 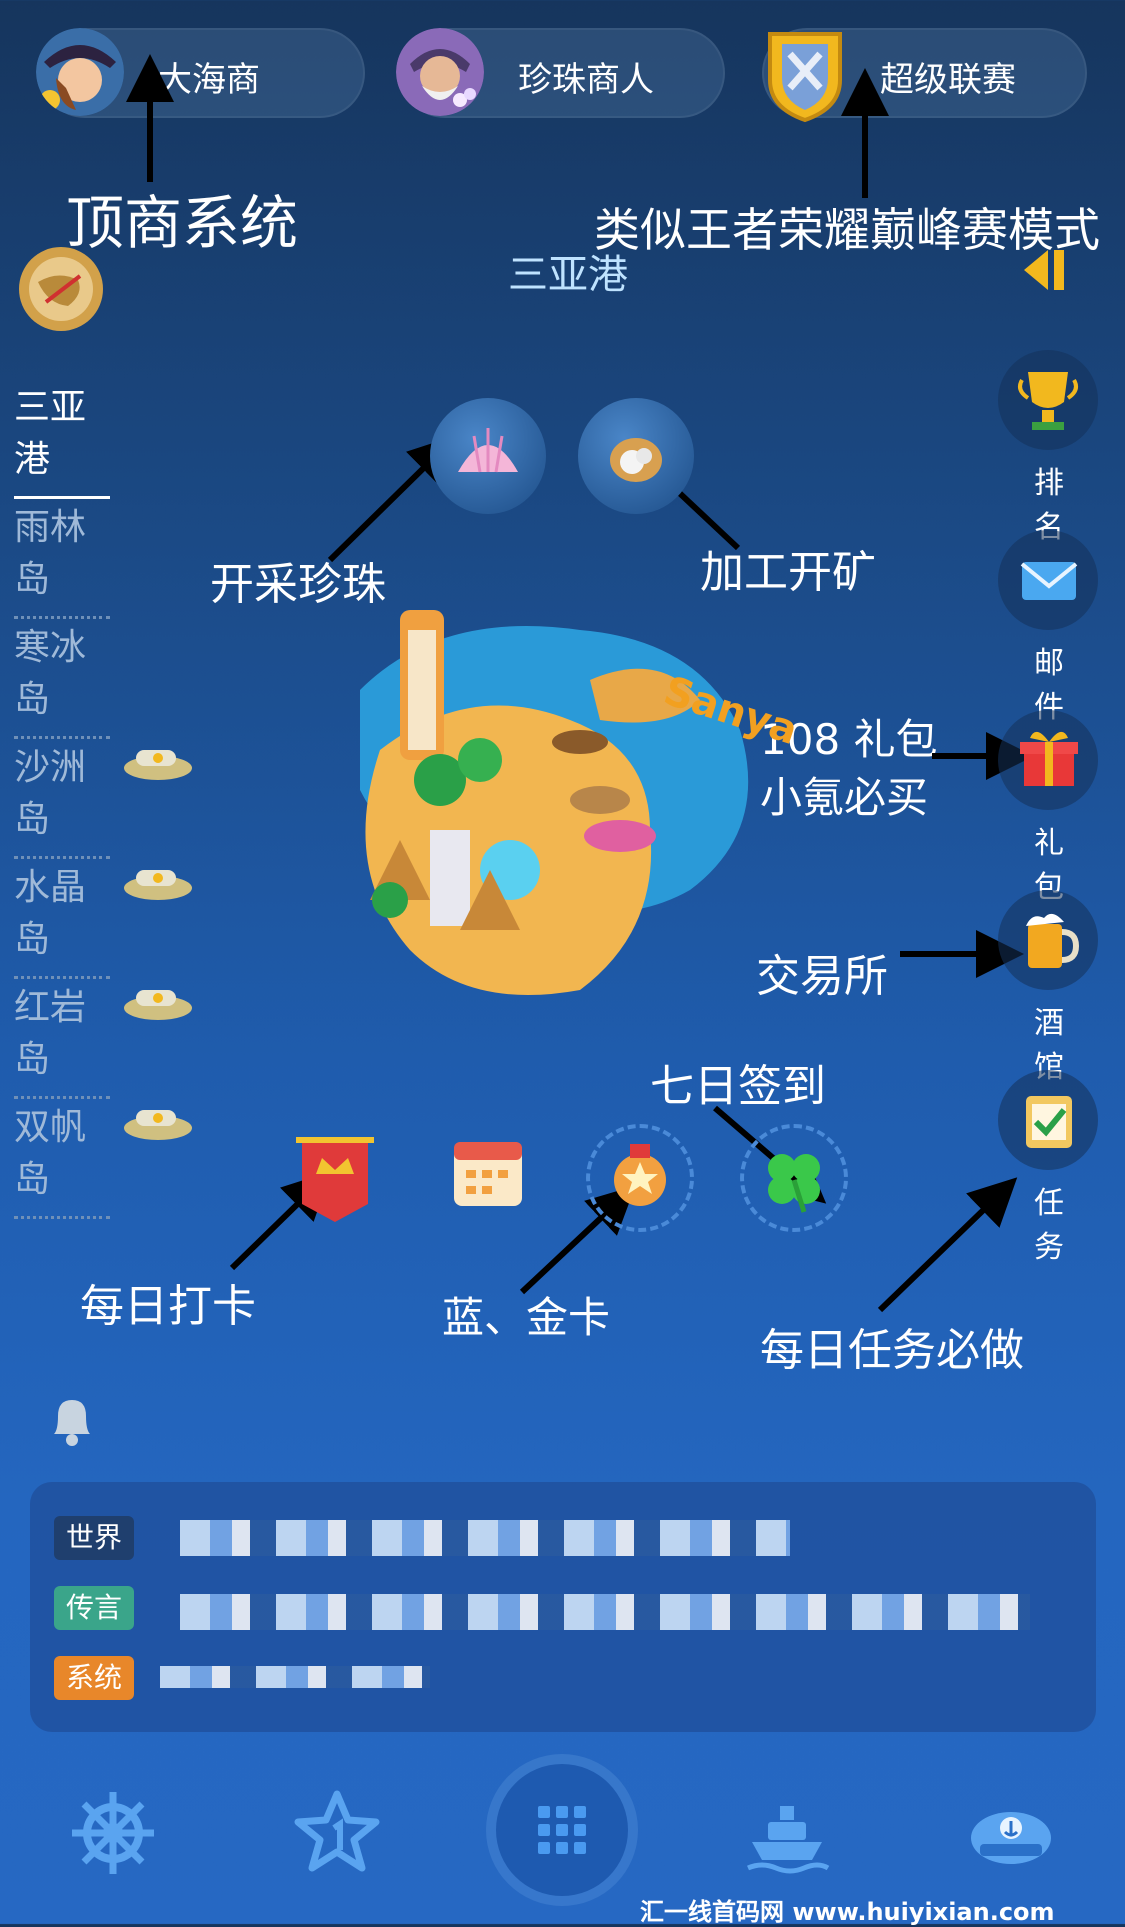 I want to click on island-item-rainforest: 雨林岛, so click(x=62, y=558).